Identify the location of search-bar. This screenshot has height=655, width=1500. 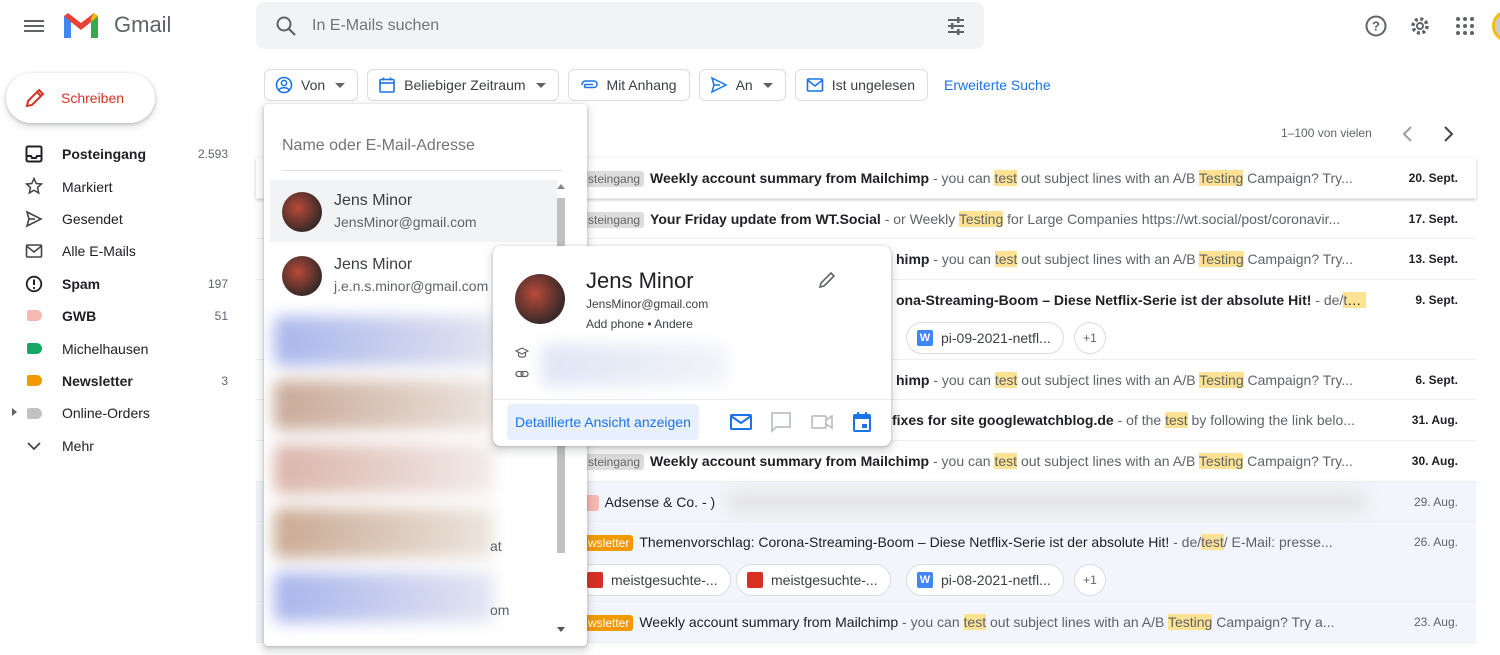
(620, 25).